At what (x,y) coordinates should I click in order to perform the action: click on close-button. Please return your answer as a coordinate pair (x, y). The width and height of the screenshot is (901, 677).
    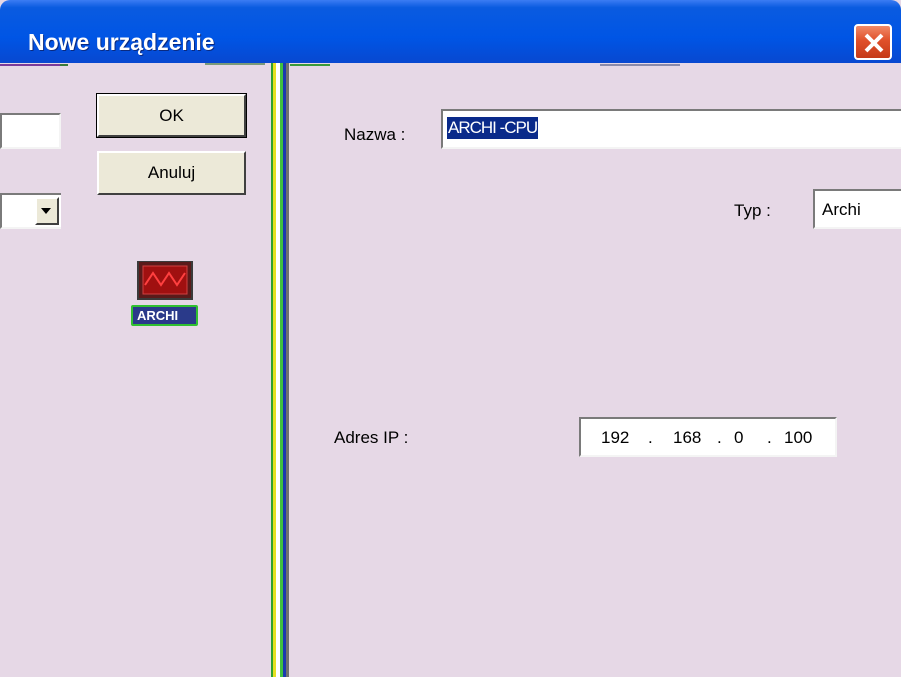
    Looking at the image, I should click on (873, 42).